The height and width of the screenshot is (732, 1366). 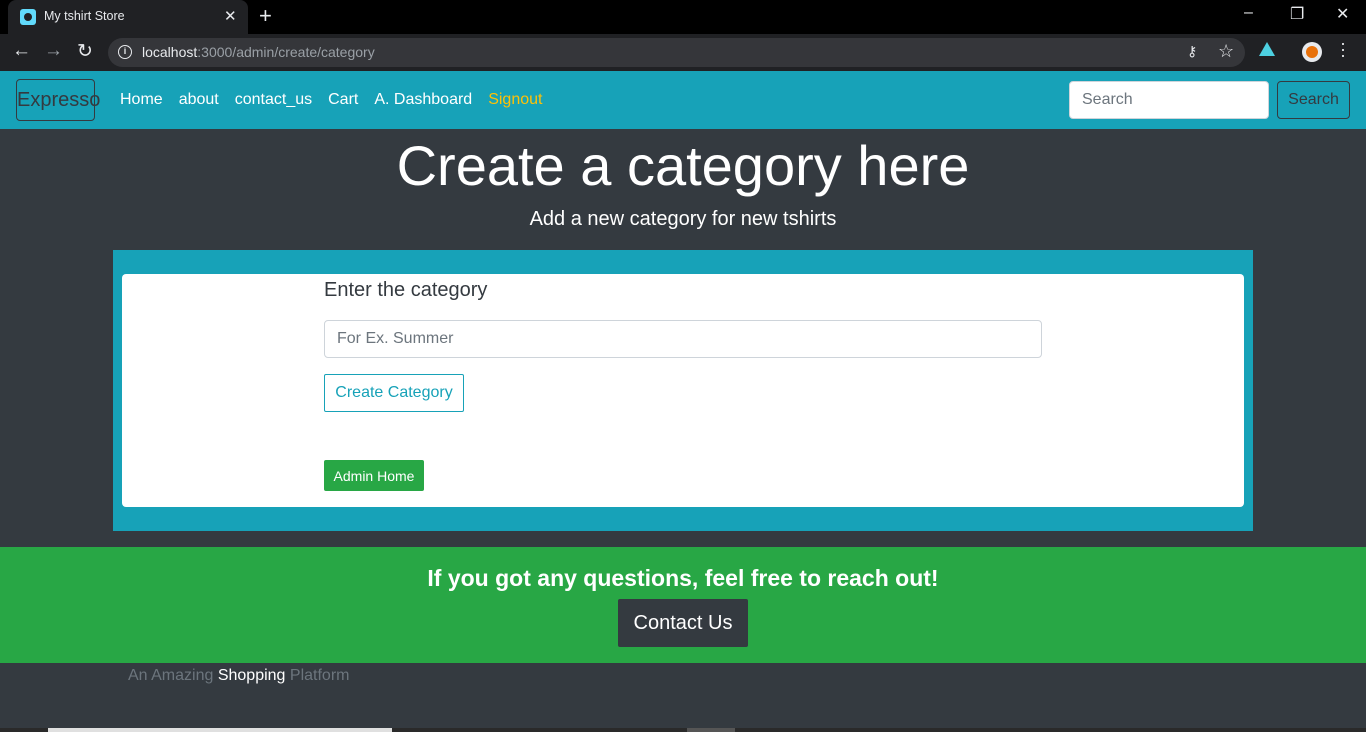 What do you see at coordinates (343, 100) in the screenshot?
I see `nav-link-cart: Cart` at bounding box center [343, 100].